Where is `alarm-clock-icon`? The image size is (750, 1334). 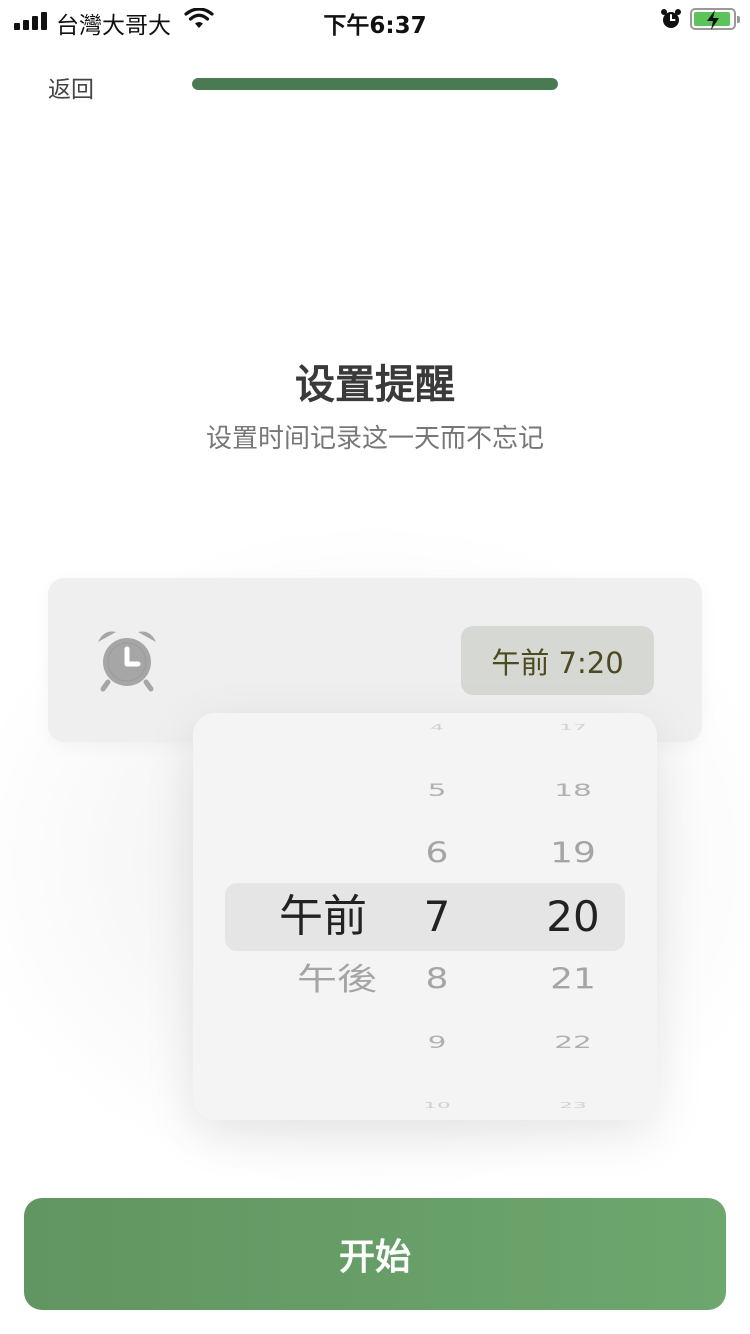
alarm-clock-icon is located at coordinates (127, 661).